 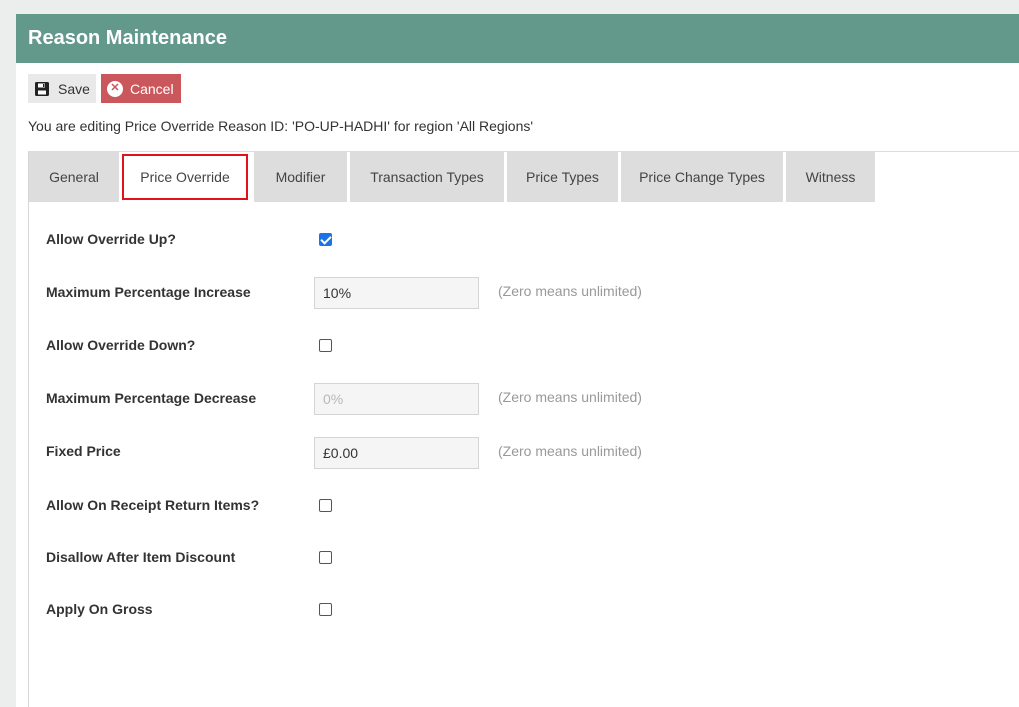 I want to click on save-button: Save, so click(x=62, y=88).